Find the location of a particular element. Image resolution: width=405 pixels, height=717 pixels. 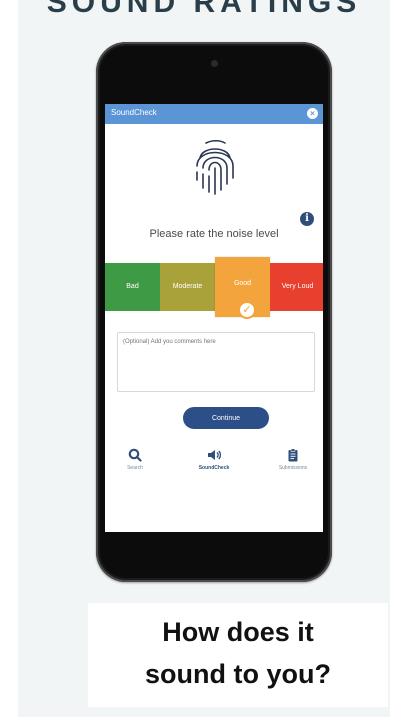

nav-item-submissions: Submissions is located at coordinates (293, 459).